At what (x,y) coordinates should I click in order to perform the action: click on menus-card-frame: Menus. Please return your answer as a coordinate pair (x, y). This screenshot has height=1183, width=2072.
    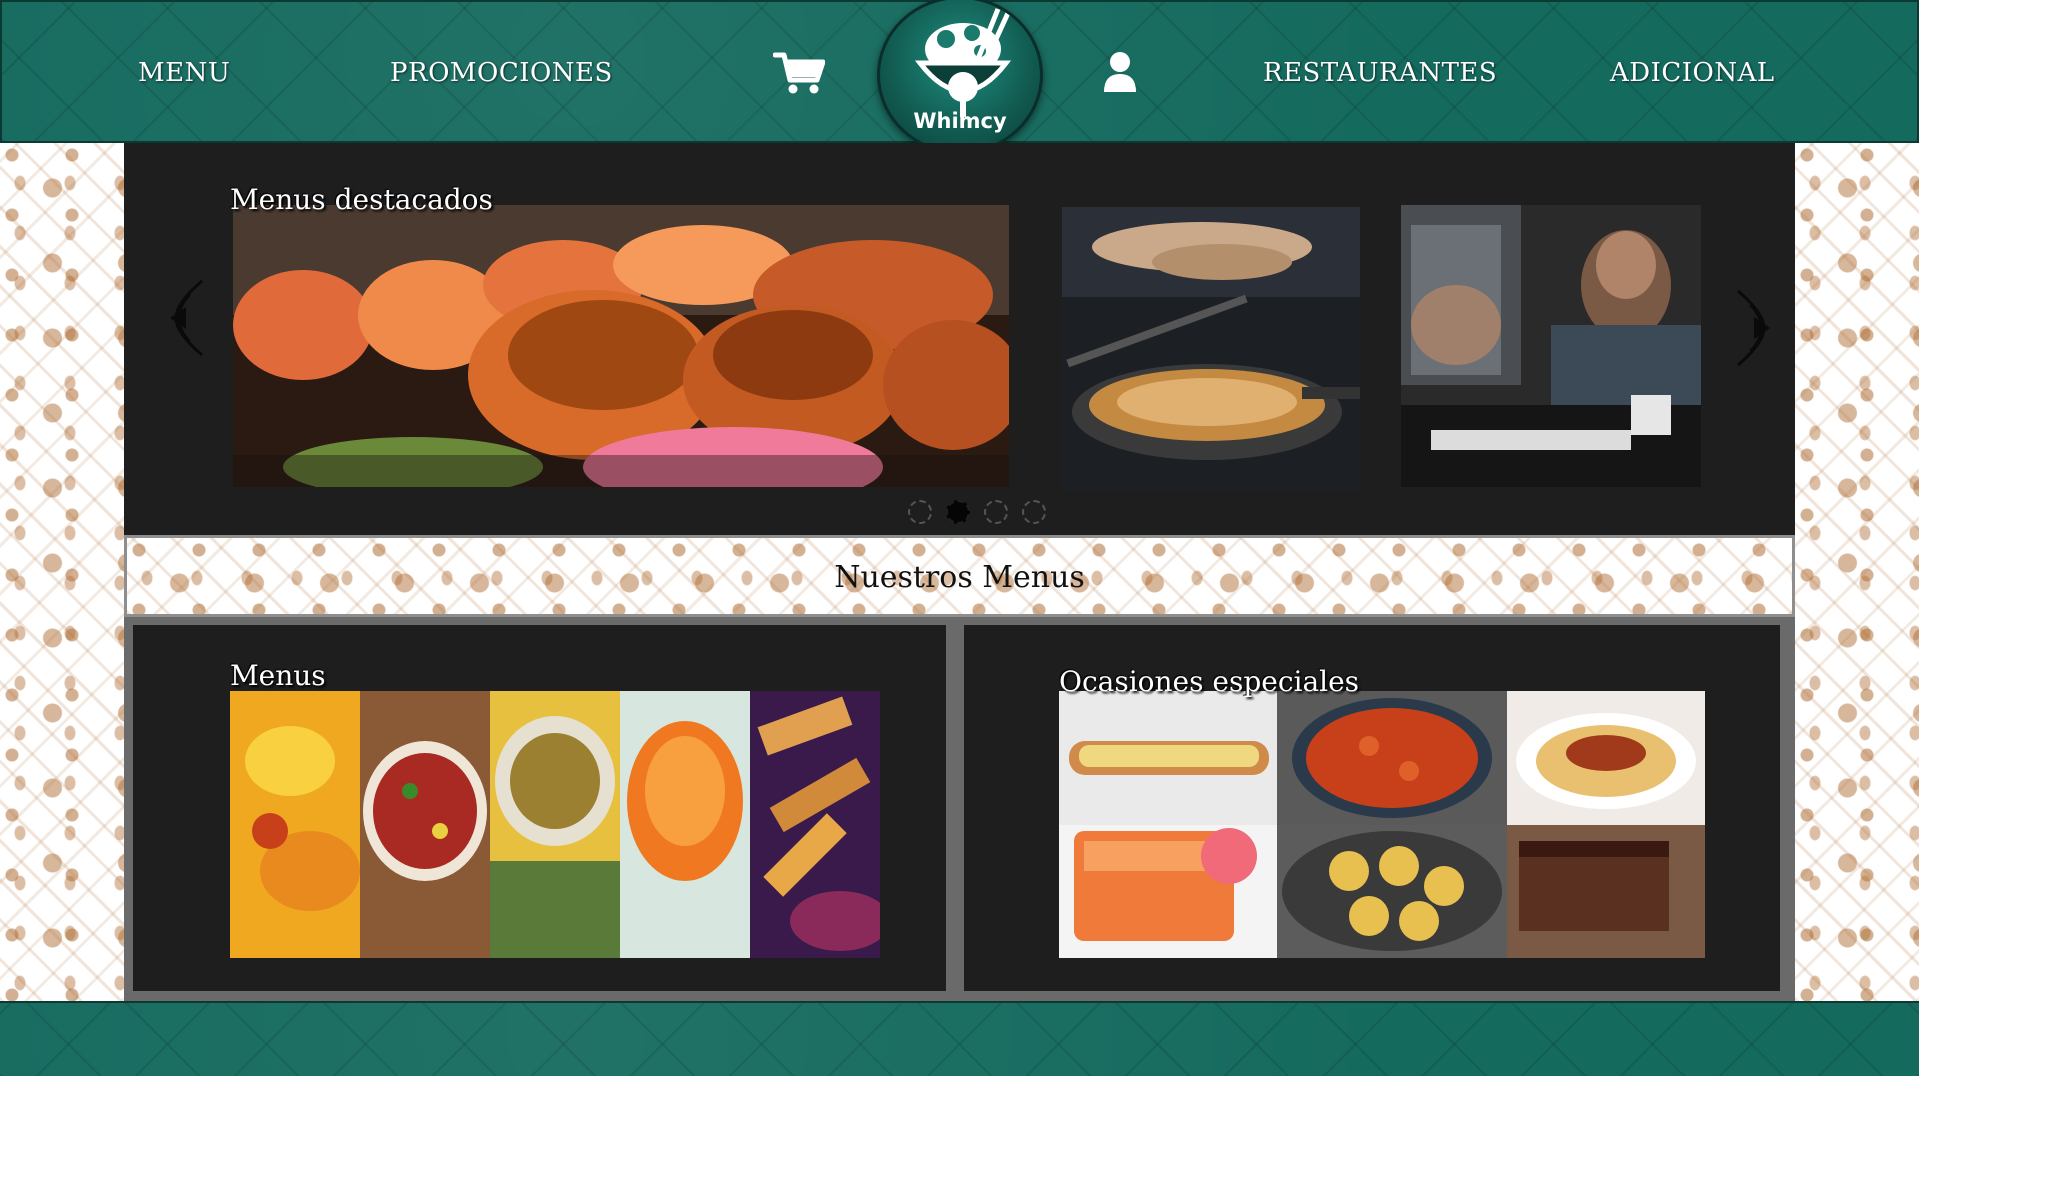
    Looking at the image, I should click on (541, 809).